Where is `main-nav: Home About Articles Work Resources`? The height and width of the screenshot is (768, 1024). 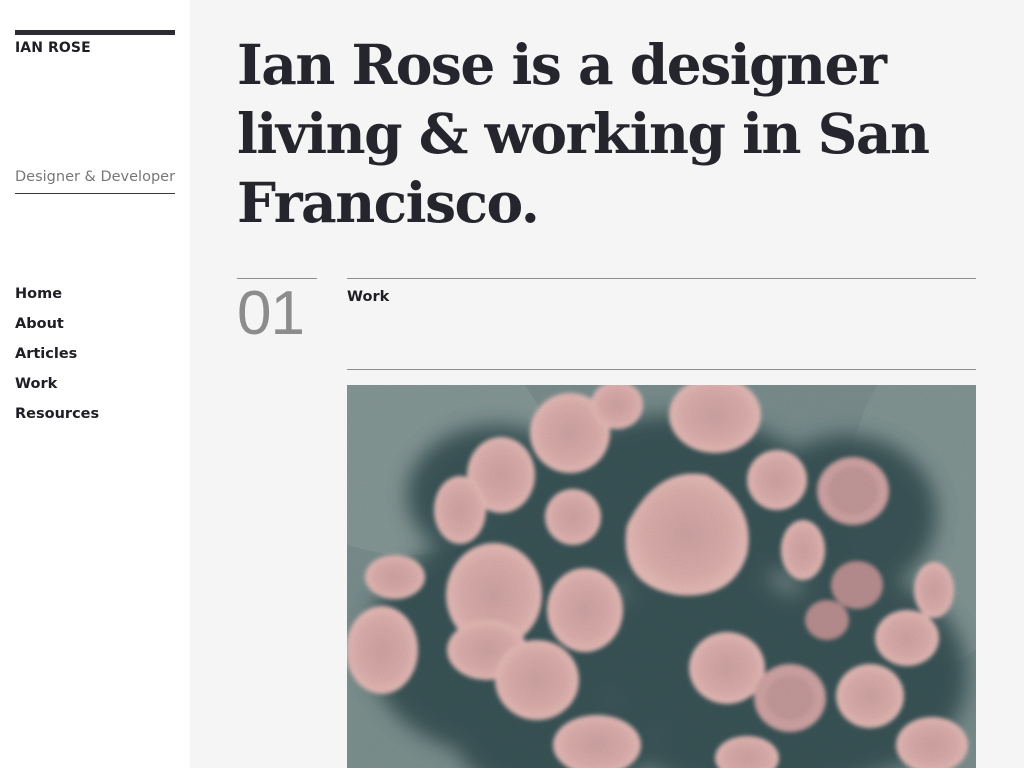
main-nav: Home About Articles Work Resources is located at coordinates (57, 354).